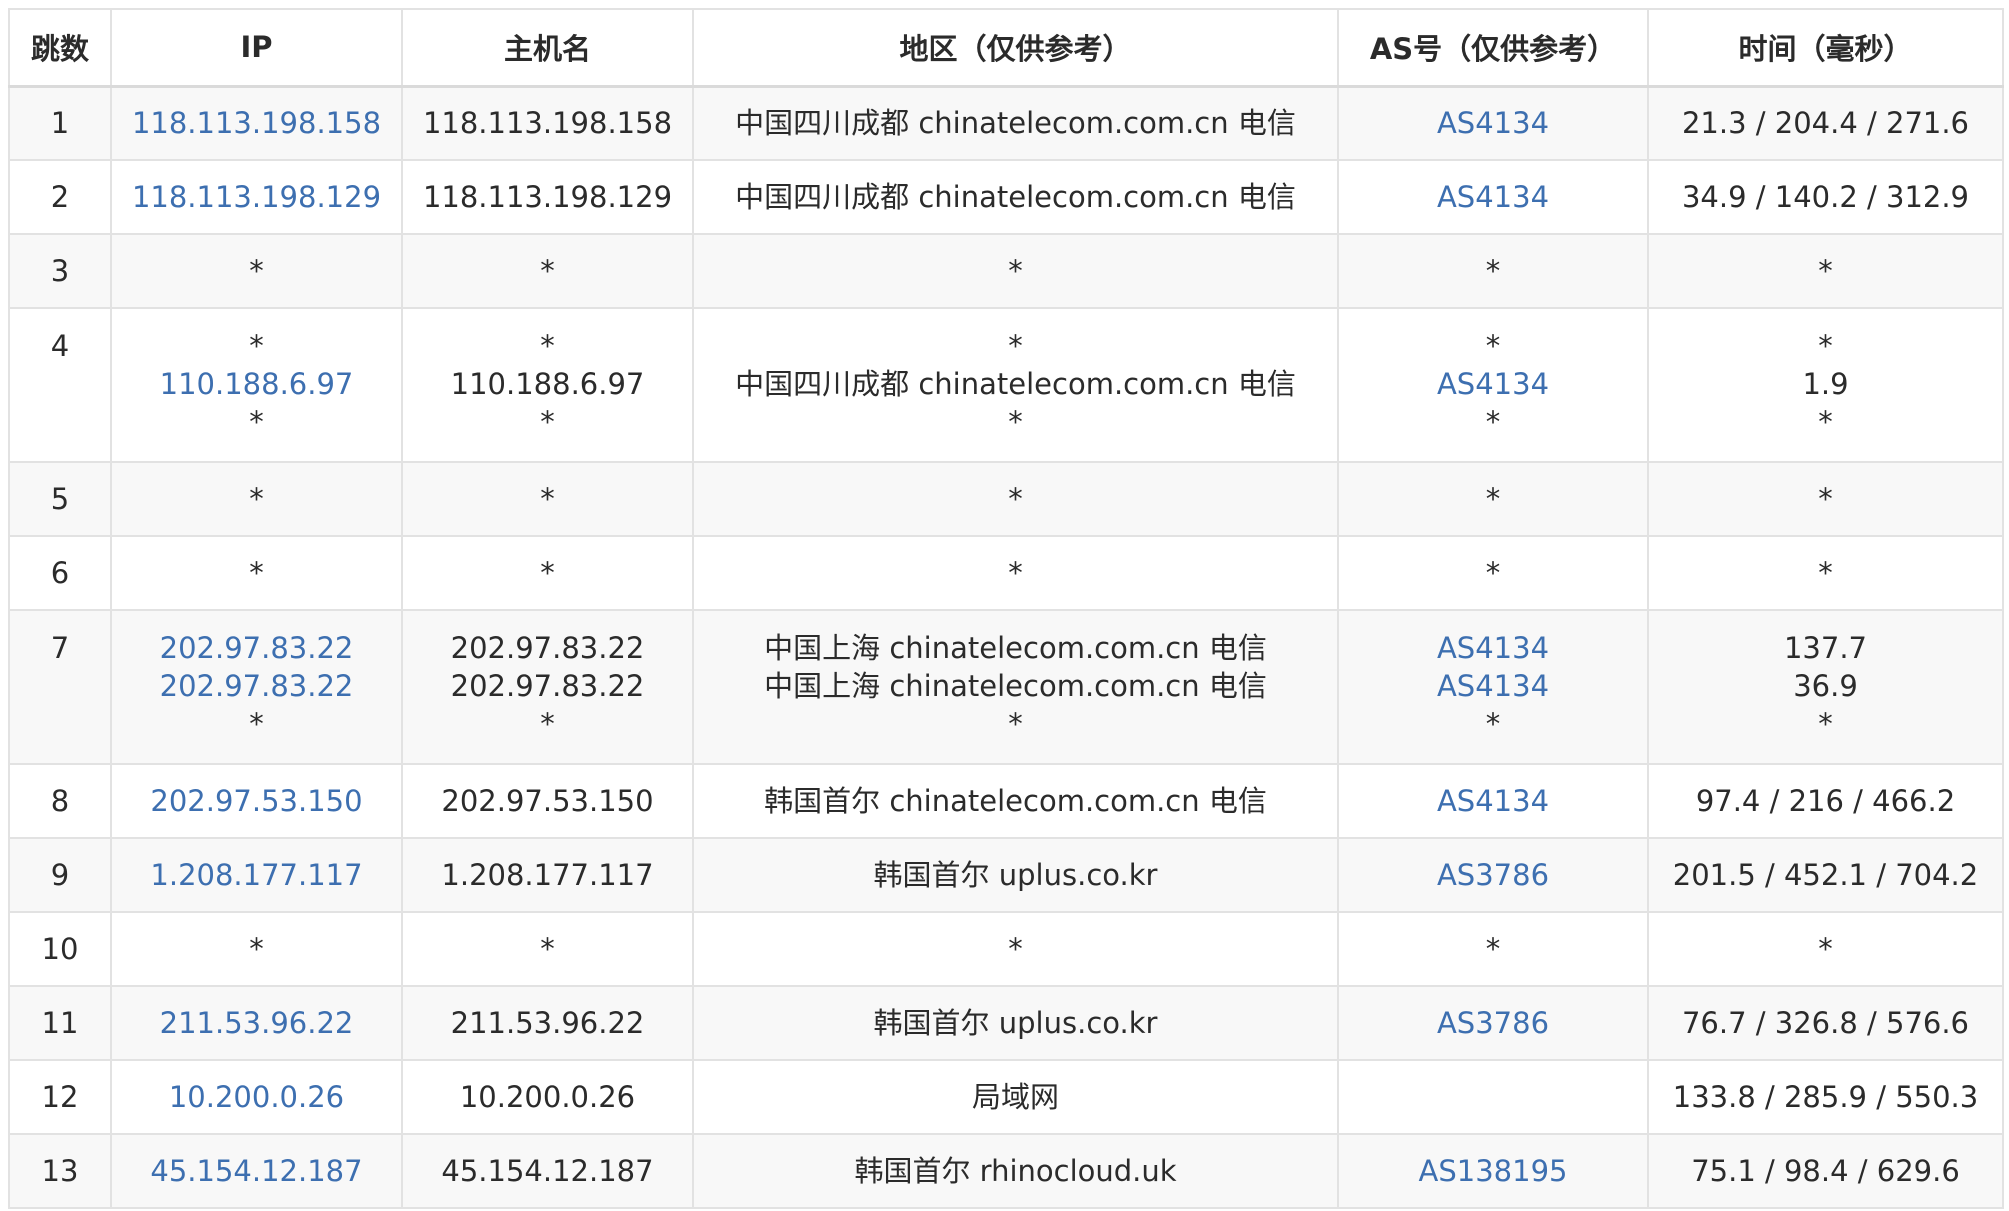 The width and height of the screenshot is (2009, 1211). Describe the element at coordinates (256, 384) in the screenshot. I see `ip-link: 110.188.6.97` at that location.